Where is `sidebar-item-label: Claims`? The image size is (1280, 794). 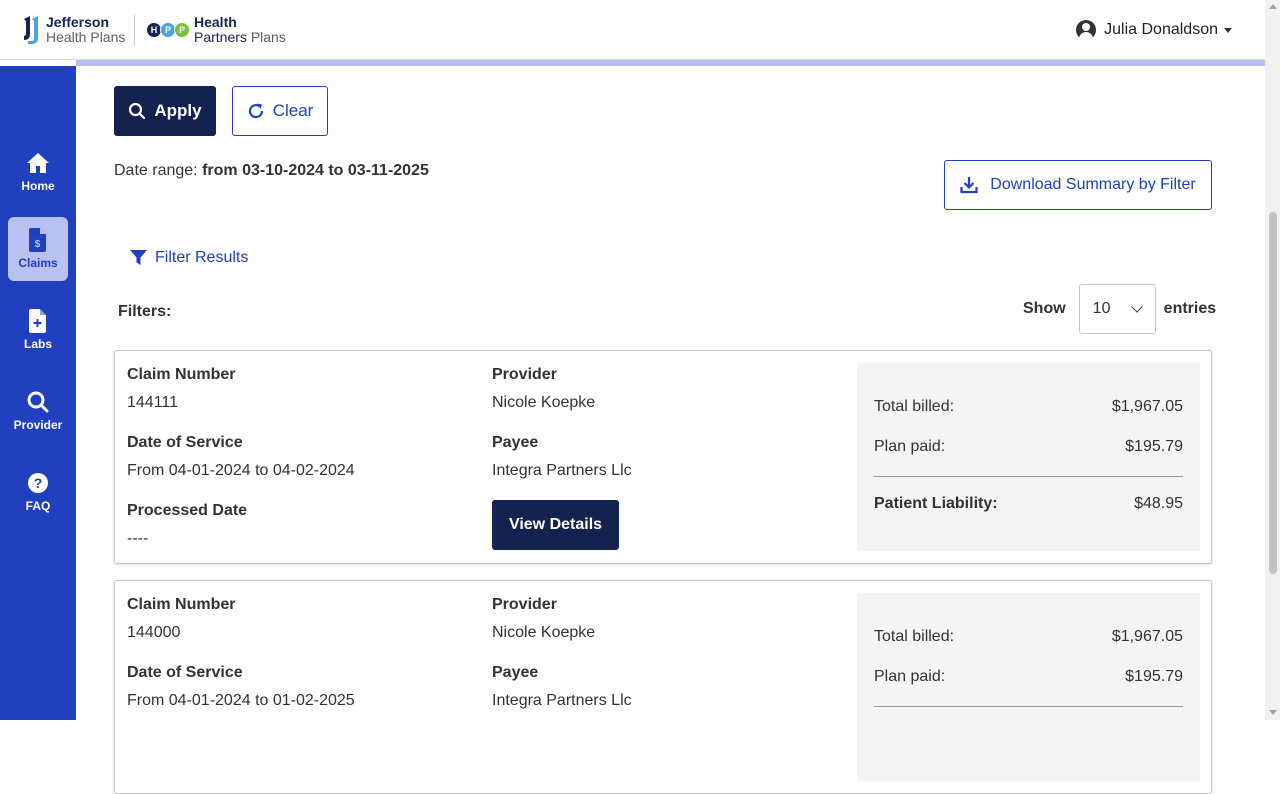
sidebar-item-label: Claims is located at coordinates (38, 263).